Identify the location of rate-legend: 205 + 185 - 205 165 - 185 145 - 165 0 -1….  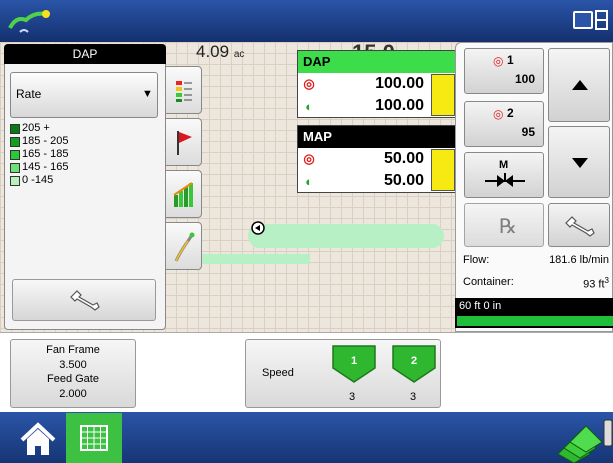
(85, 154).